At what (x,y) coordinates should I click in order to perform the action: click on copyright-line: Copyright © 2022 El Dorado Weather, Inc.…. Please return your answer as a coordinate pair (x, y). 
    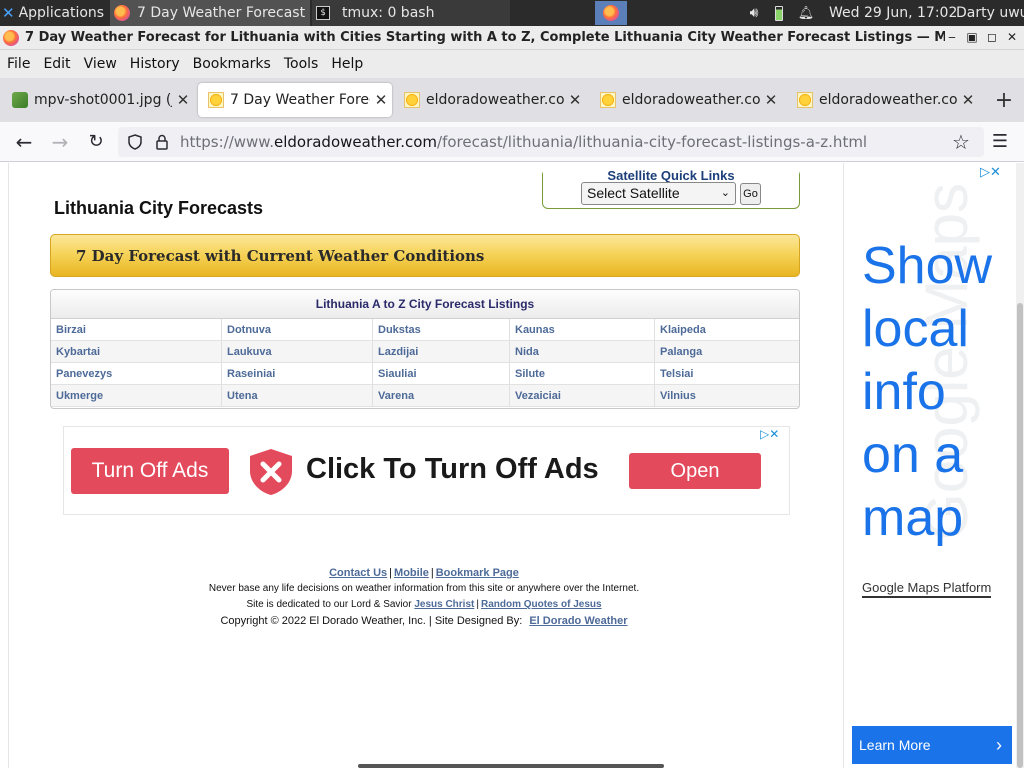
    Looking at the image, I should click on (424, 621).